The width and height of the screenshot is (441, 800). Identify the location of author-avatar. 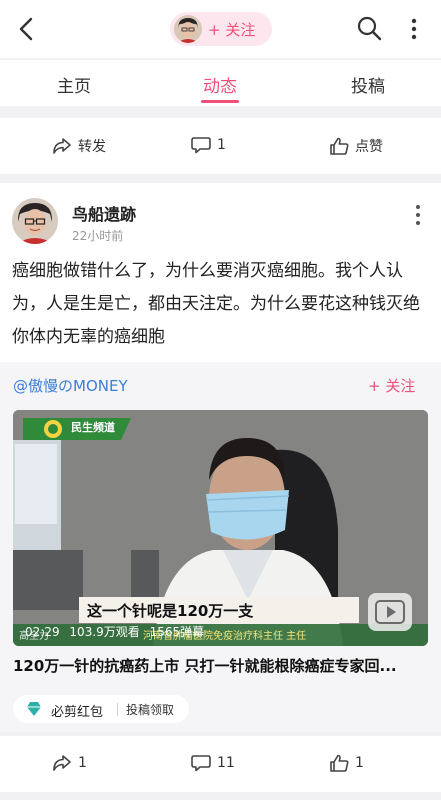
(35, 221).